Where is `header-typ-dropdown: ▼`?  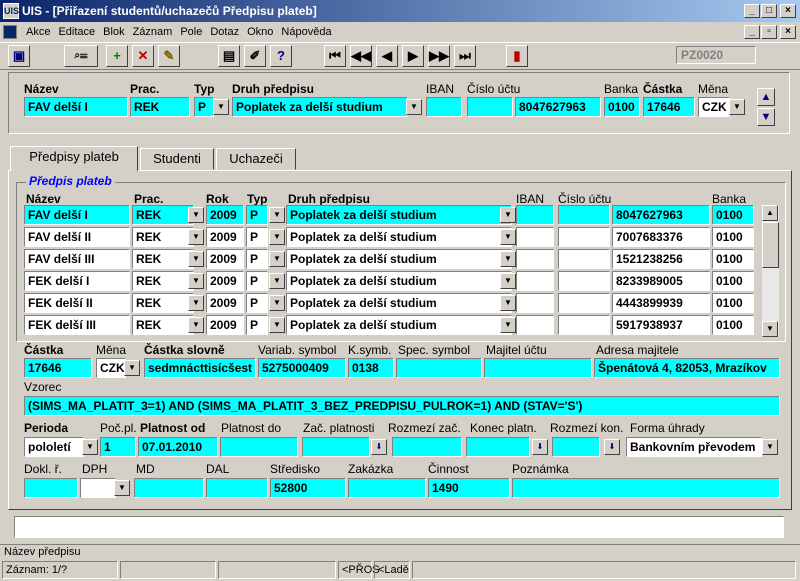 header-typ-dropdown: ▼ is located at coordinates (221, 107).